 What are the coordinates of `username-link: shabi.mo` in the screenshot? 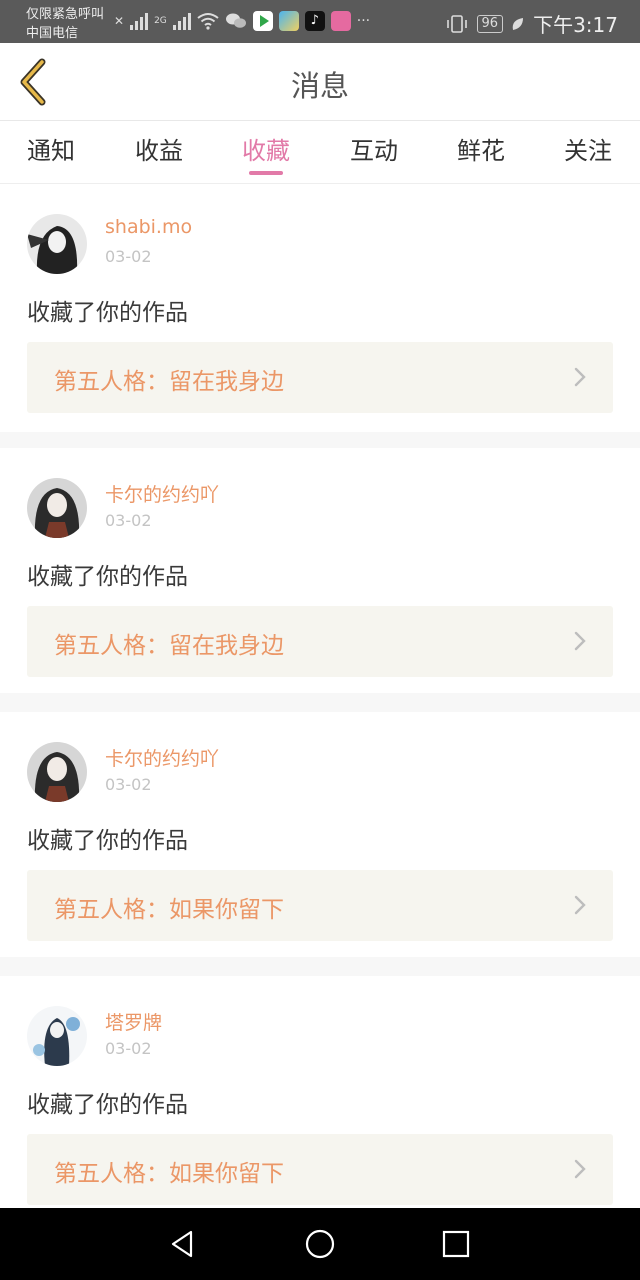 It's located at (148, 227).